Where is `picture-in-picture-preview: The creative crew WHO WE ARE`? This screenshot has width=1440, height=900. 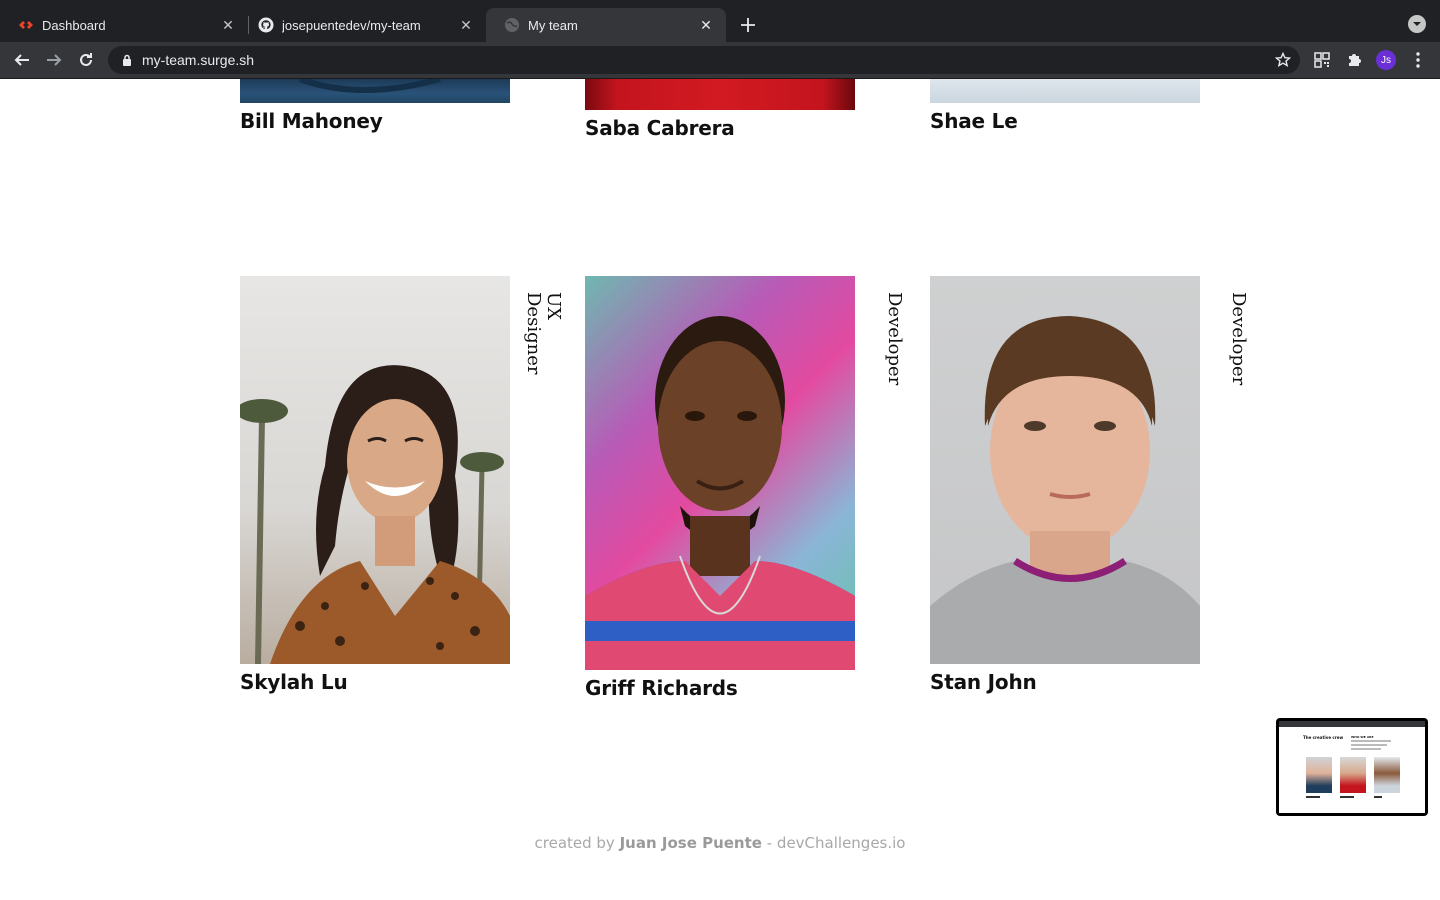
picture-in-picture-preview: The creative crew WHO WE ARE is located at coordinates (1352, 767).